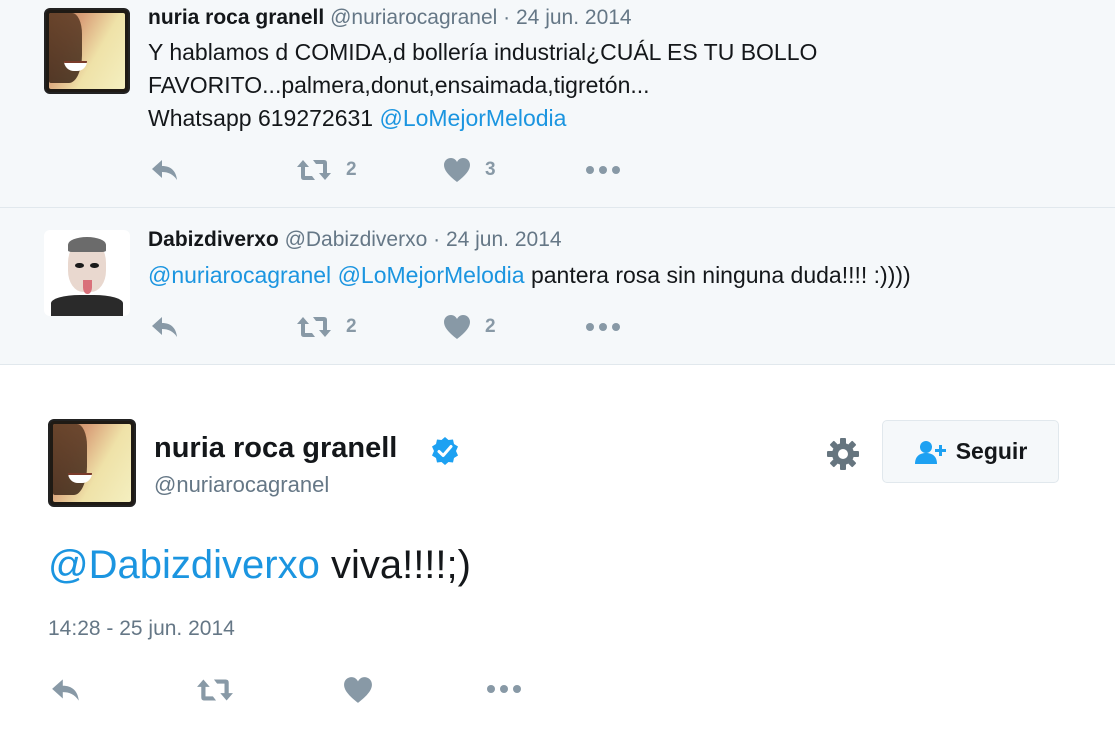  What do you see at coordinates (843, 454) in the screenshot?
I see `gear-icon` at bounding box center [843, 454].